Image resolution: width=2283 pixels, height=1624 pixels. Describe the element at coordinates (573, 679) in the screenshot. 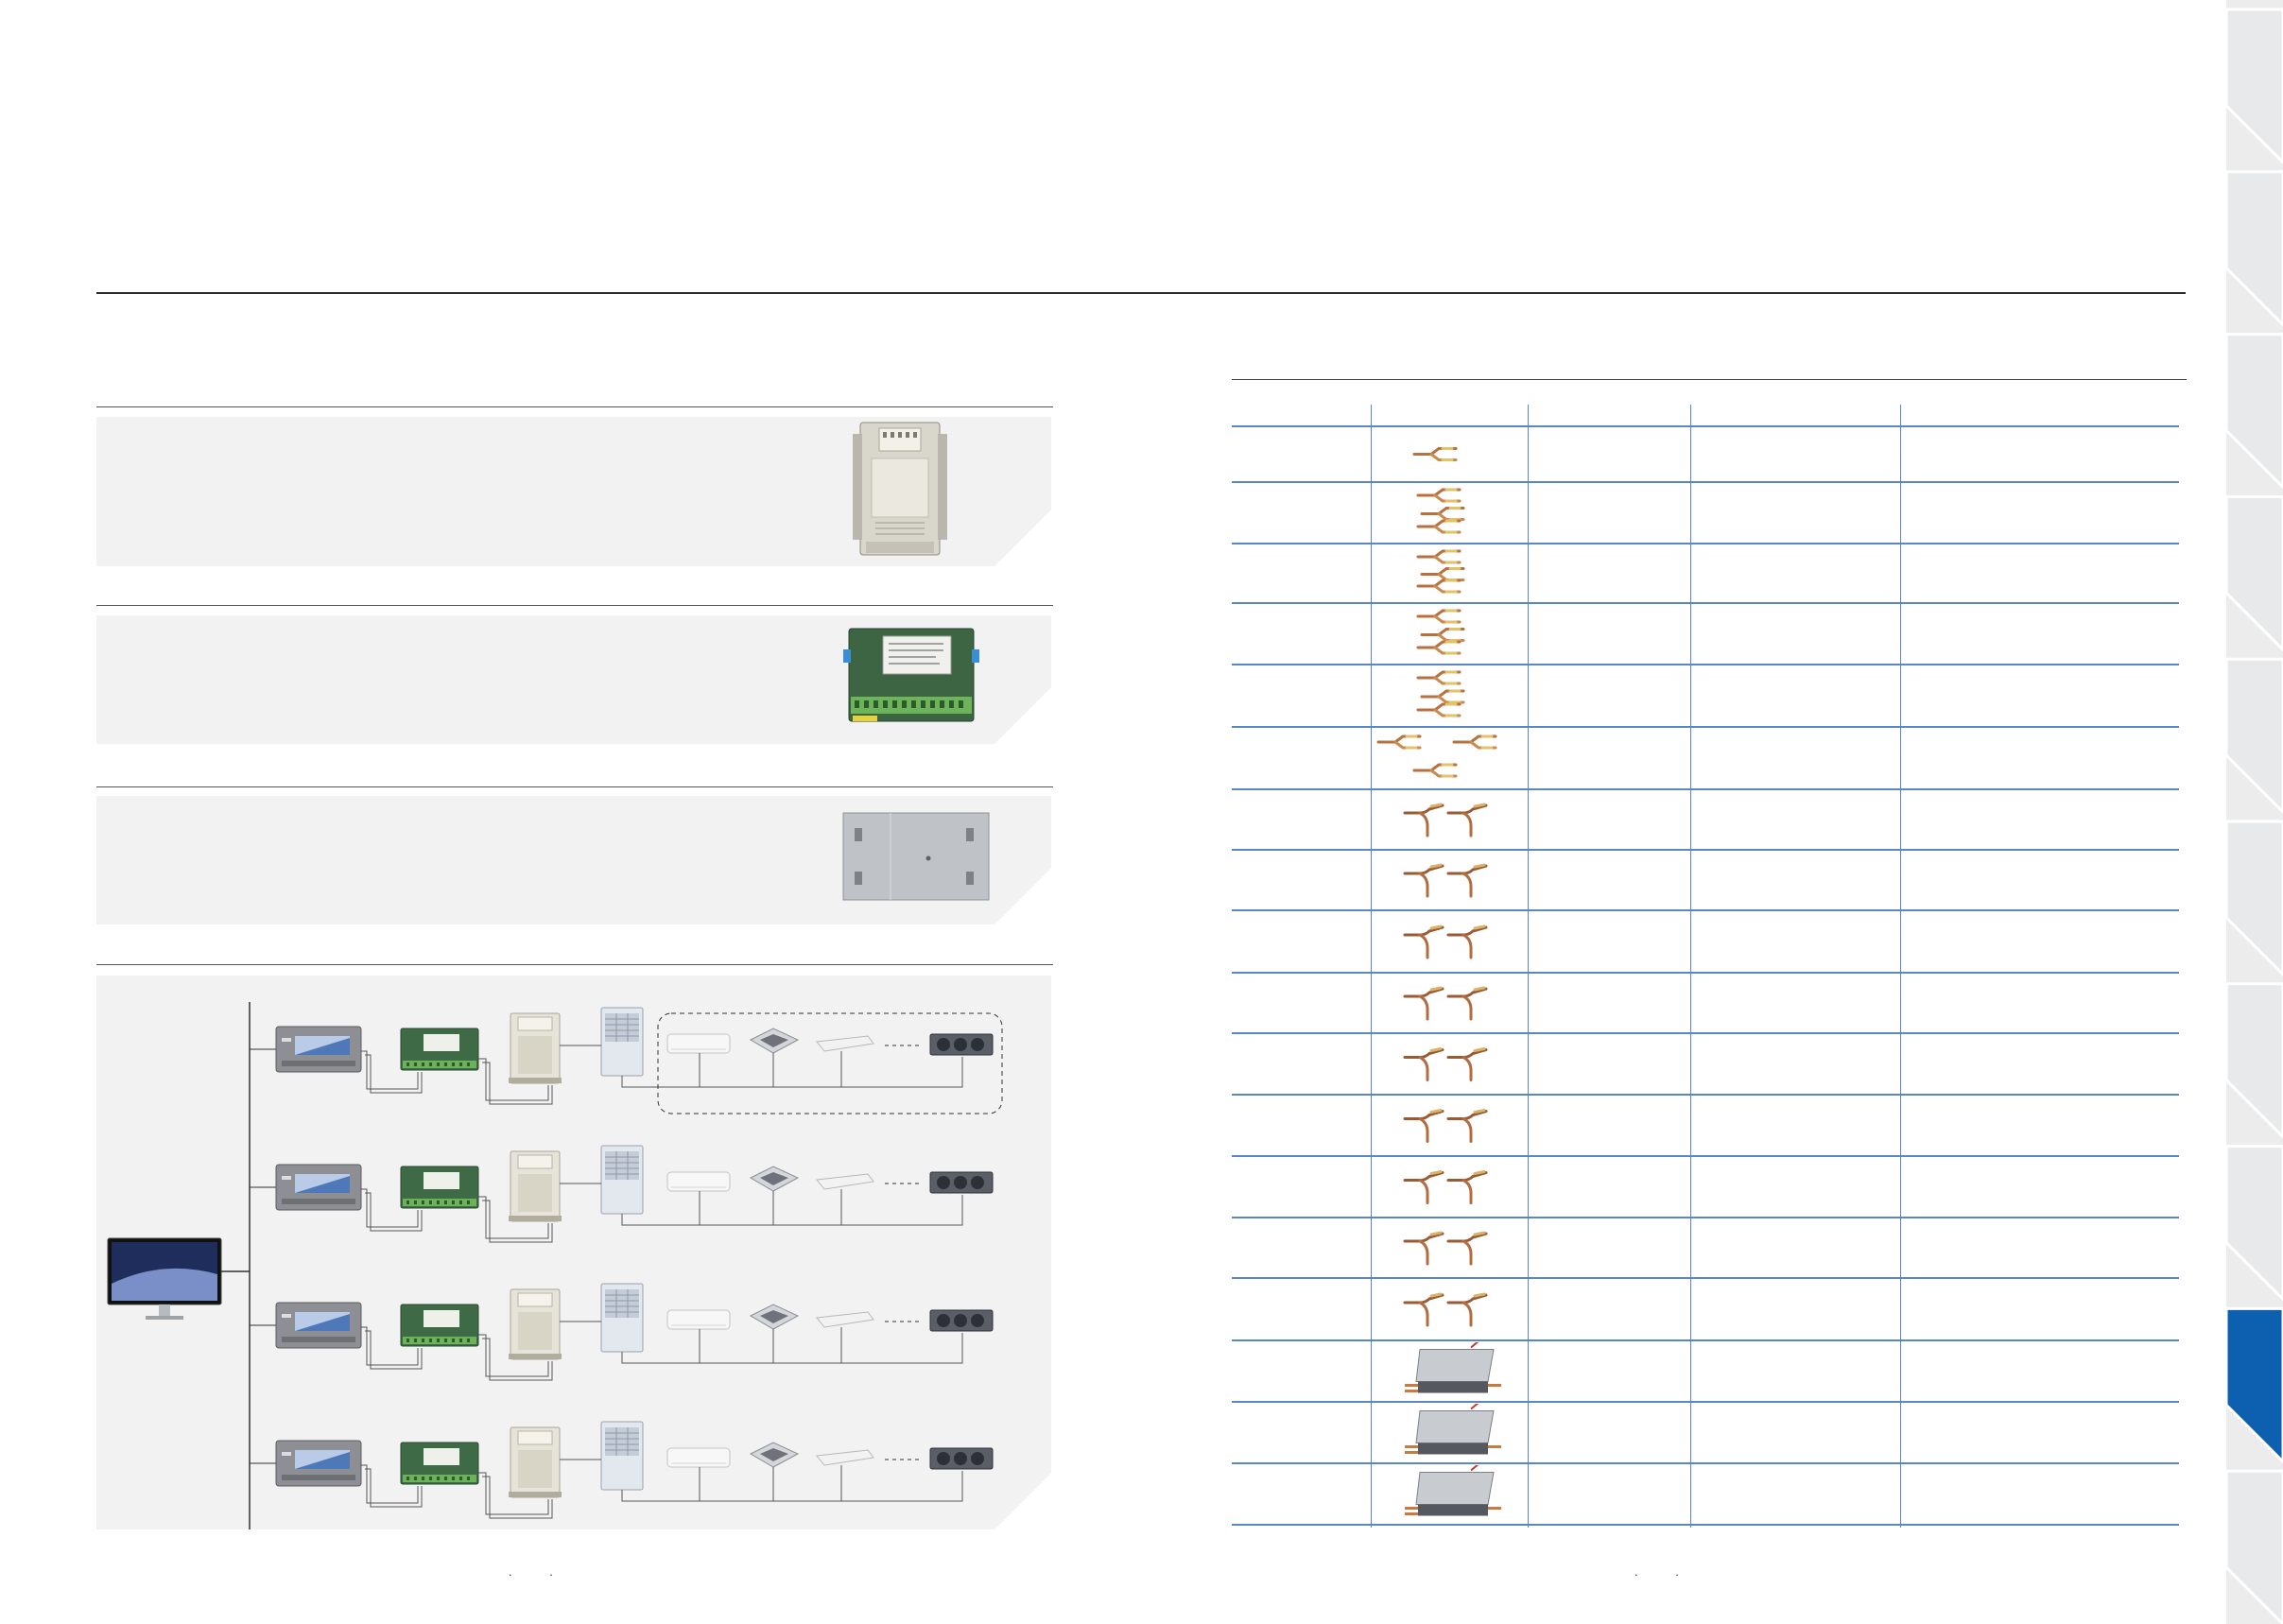

I see `product-panel-gateway` at that location.